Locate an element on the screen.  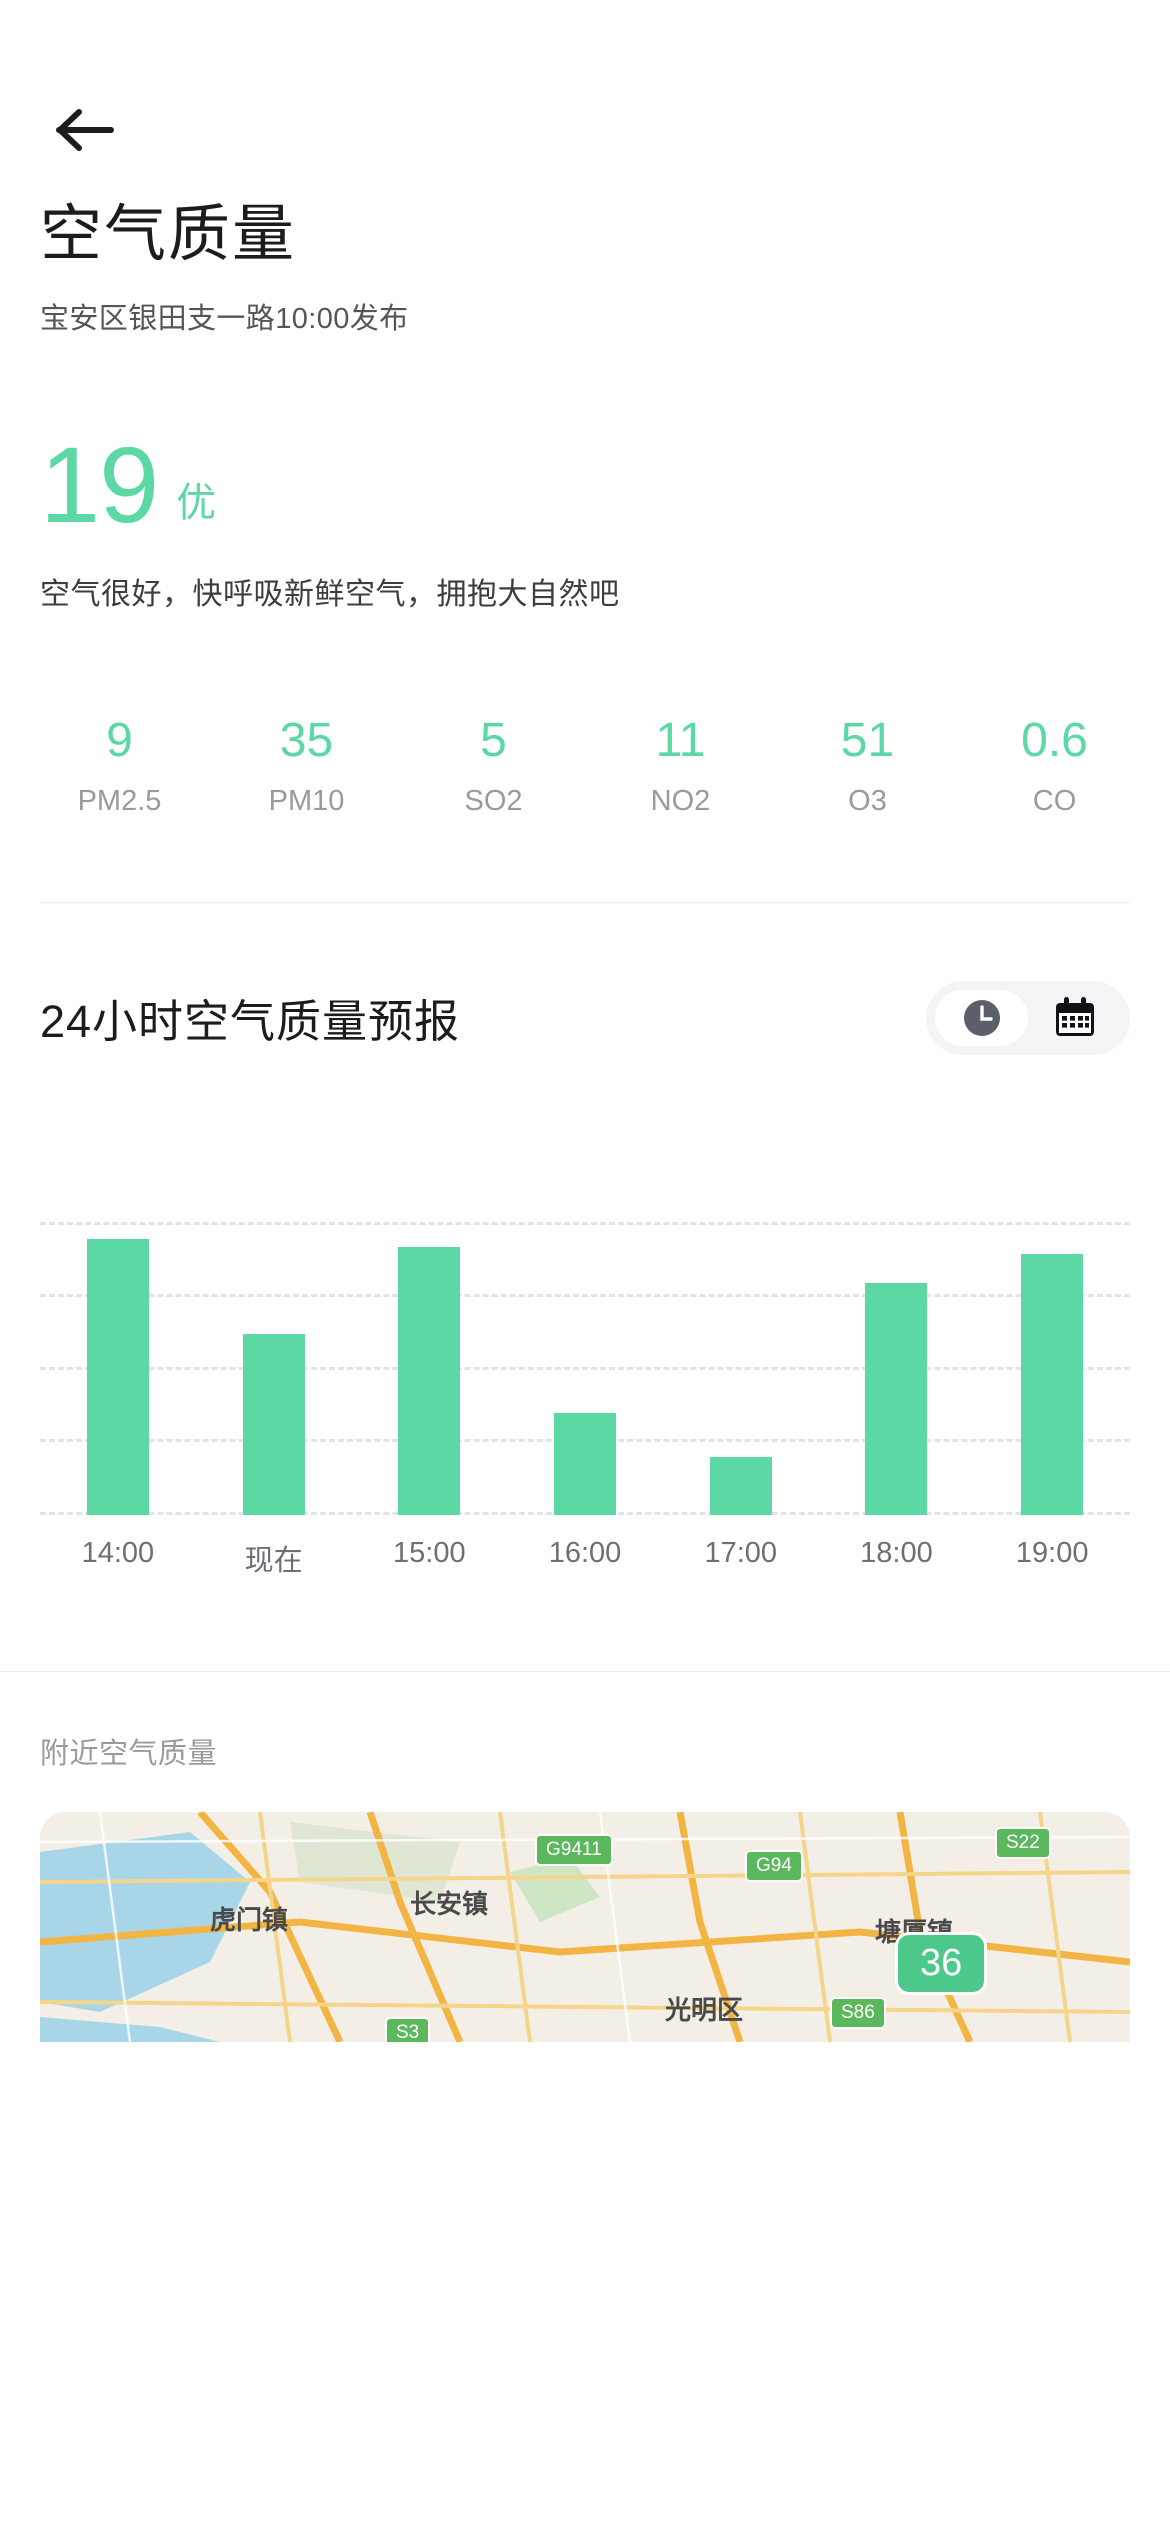
clock-icon is located at coordinates (981, 1017).